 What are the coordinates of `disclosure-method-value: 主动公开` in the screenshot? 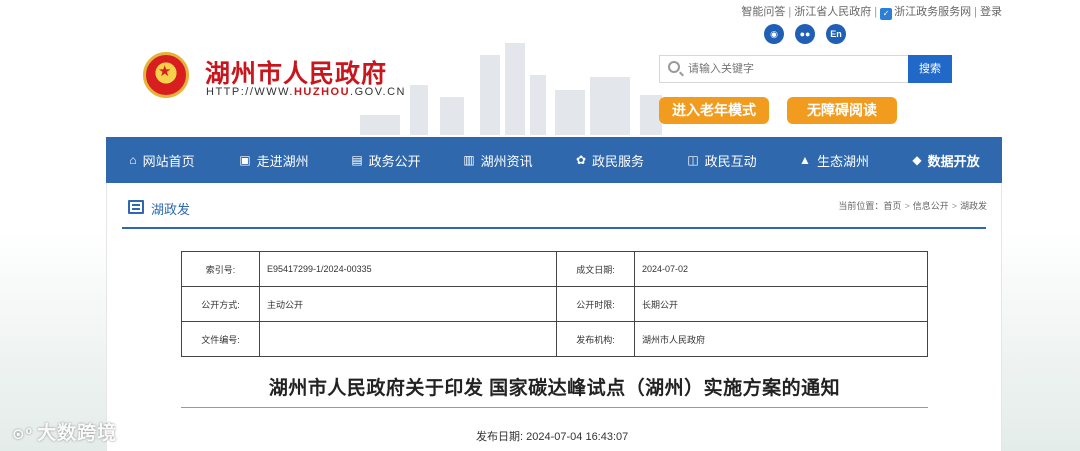 It's located at (408, 304).